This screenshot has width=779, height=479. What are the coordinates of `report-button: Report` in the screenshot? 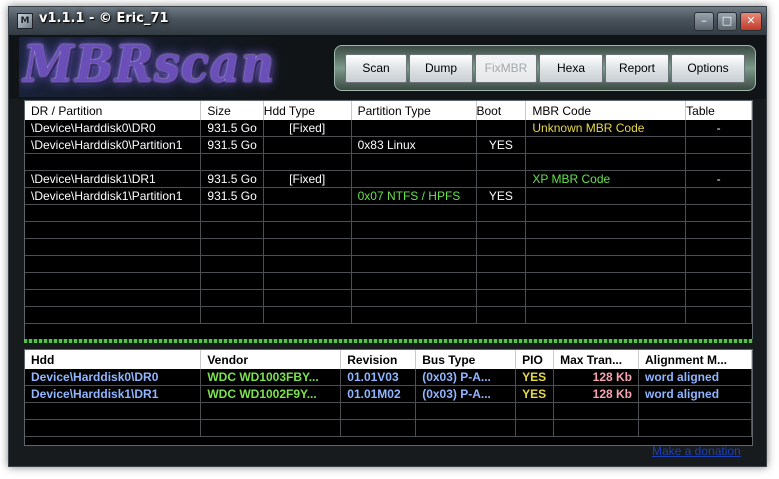 It's located at (637, 68).